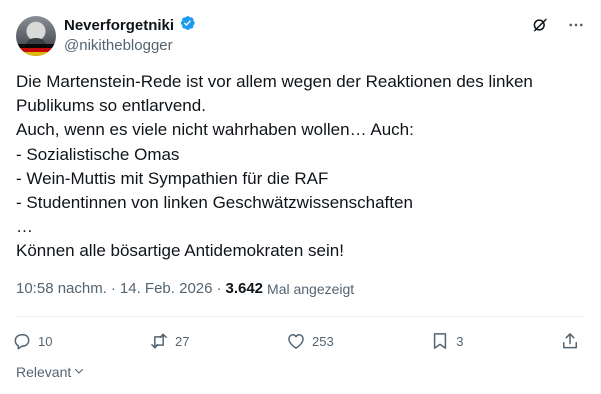 Image resolution: width=601 pixels, height=394 pixels. What do you see at coordinates (61, 288) in the screenshot?
I see `tweet-timestamp: 10:58 nachm.` at bounding box center [61, 288].